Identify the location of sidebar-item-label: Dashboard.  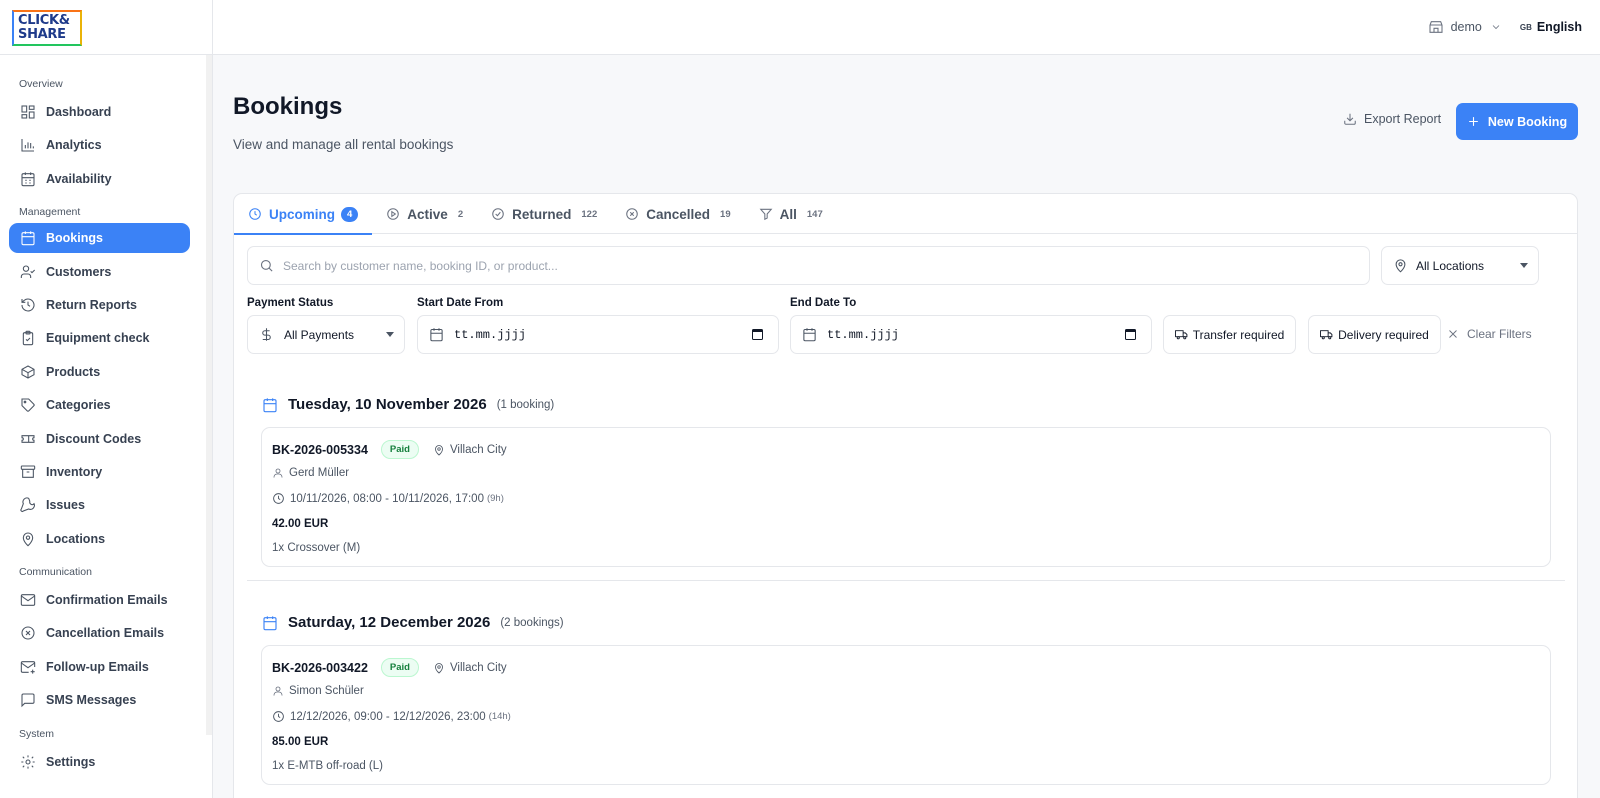
(79, 112).